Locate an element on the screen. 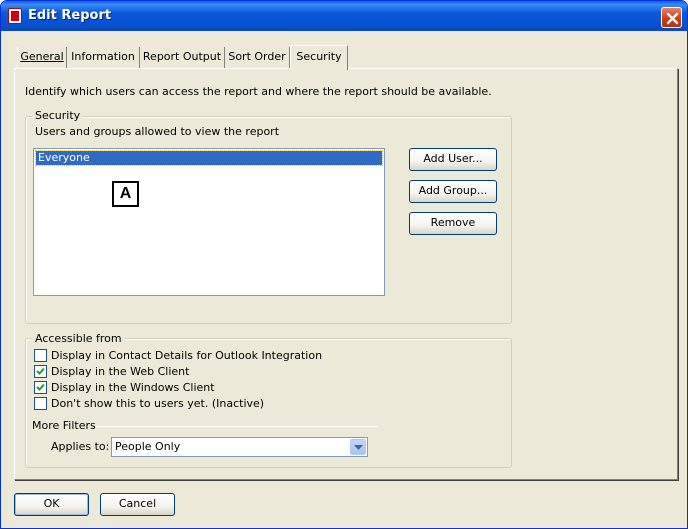  tab-security-label: Security is located at coordinates (319, 56).